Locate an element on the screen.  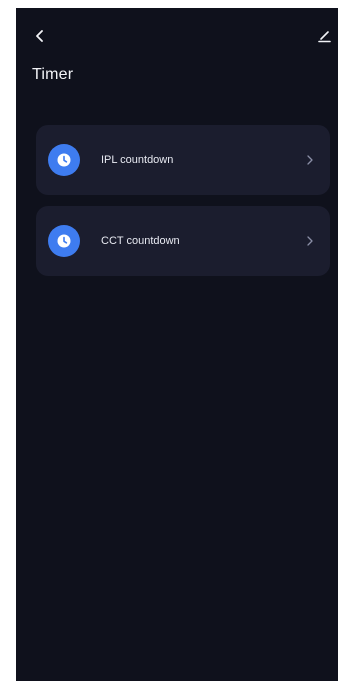
timer-item-cct-countdown: CCT countdown is located at coordinates (183, 241).